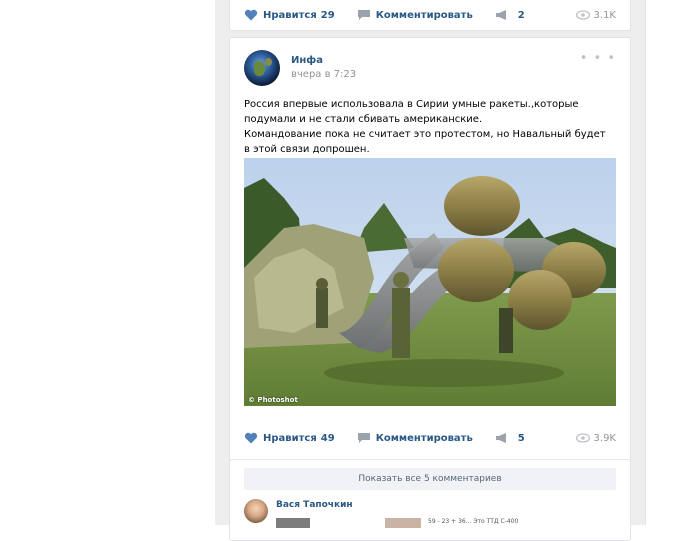 The image size is (700, 541). I want to click on share-count: 2, so click(521, 15).